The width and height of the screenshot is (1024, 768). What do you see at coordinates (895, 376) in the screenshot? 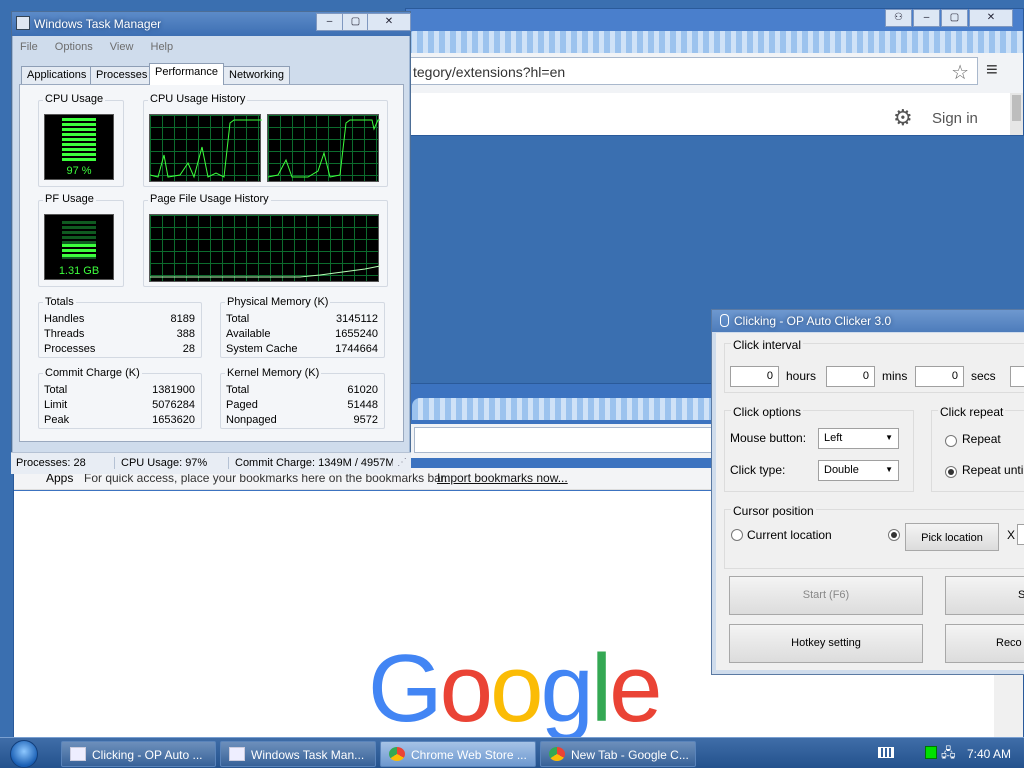
I see `mins-label: mins` at bounding box center [895, 376].